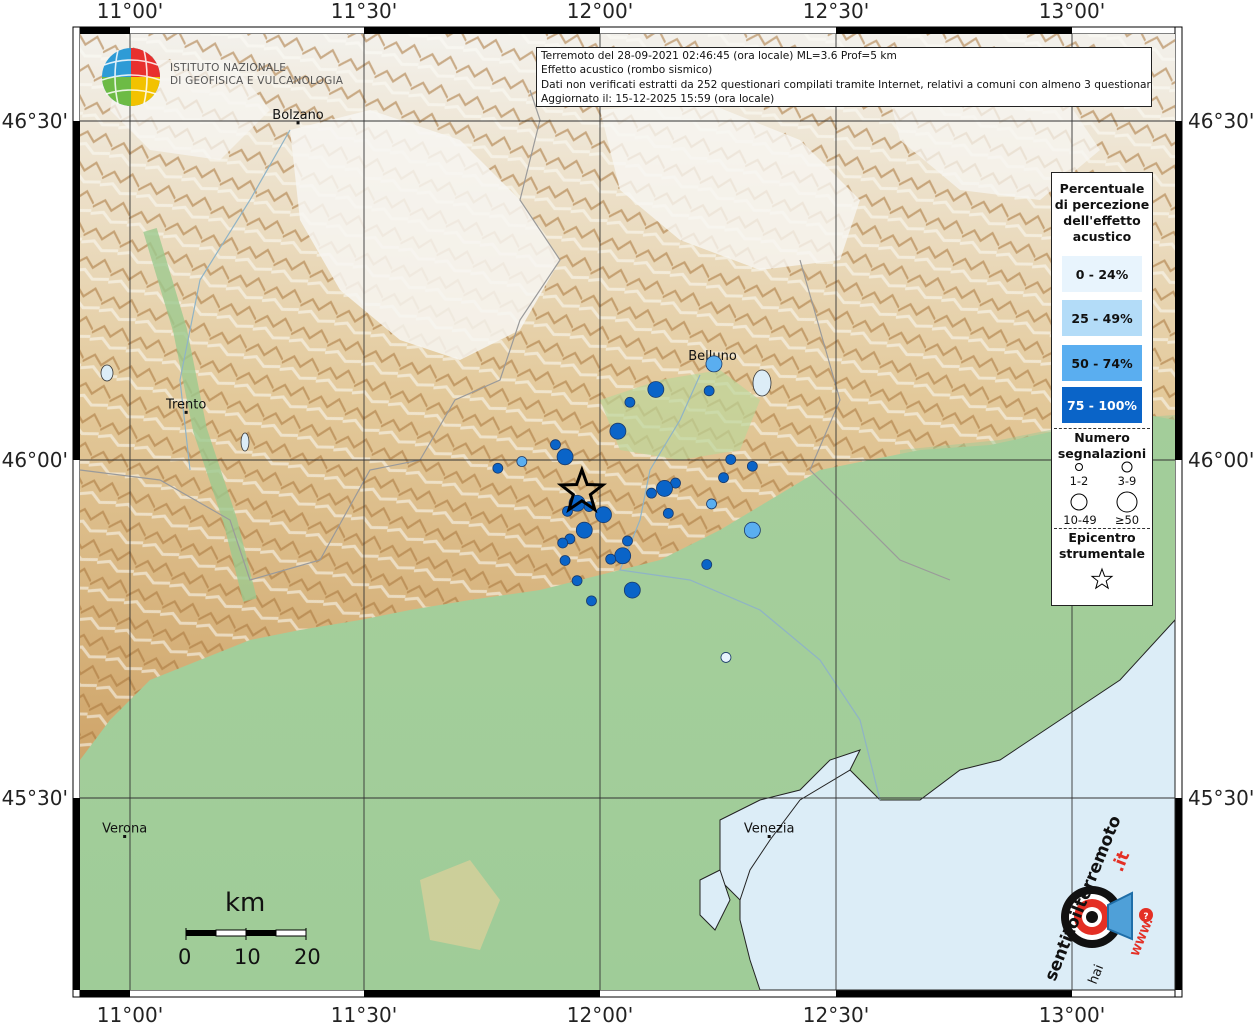 The height and width of the screenshot is (1028, 1255). I want to click on legend-size-3: 10-49, so click(1080, 520).